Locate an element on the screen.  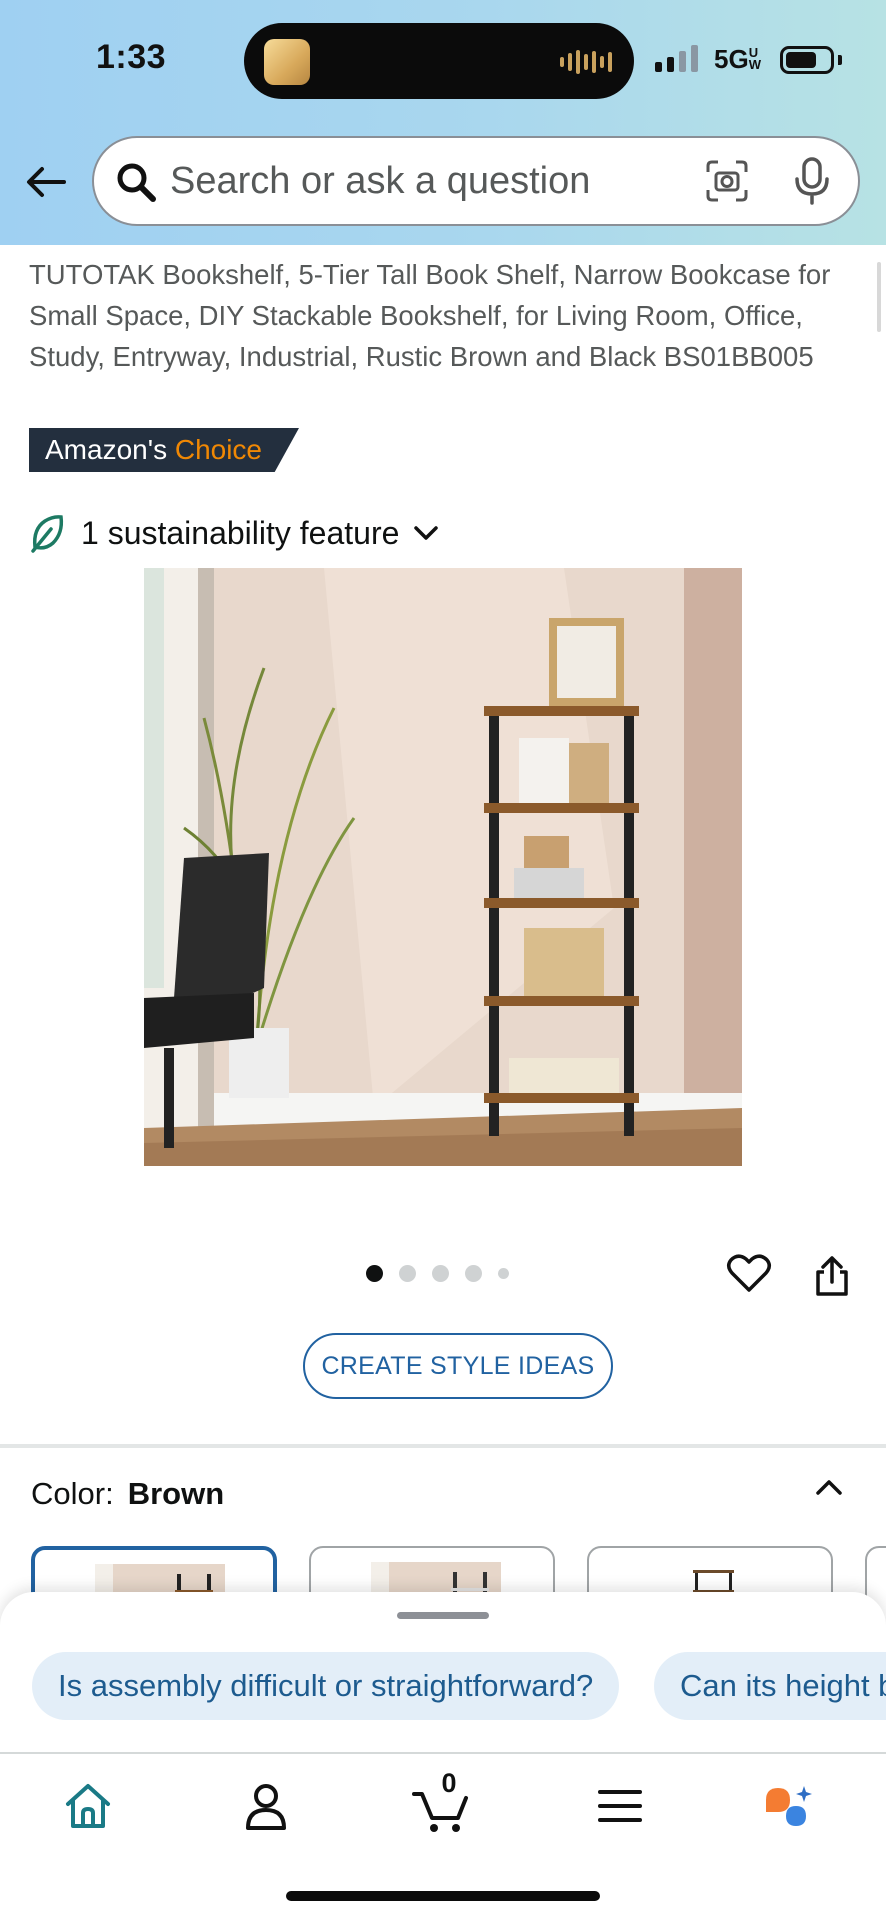
image-carousel-dots is located at coordinates (437, 1273).